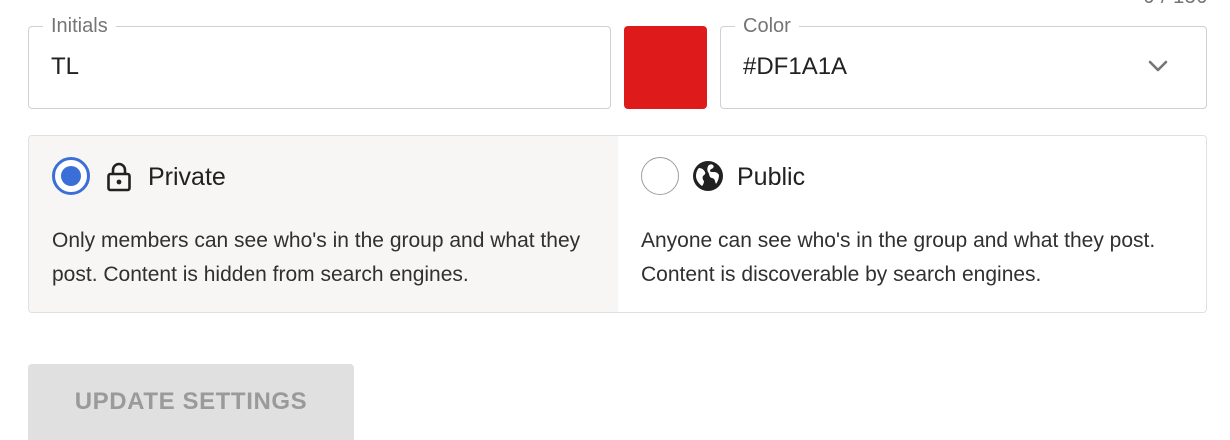 The width and height of the screenshot is (1230, 440). Describe the element at coordinates (963, 61) in the screenshot. I see `color-select: Color #DF1A1A` at that location.